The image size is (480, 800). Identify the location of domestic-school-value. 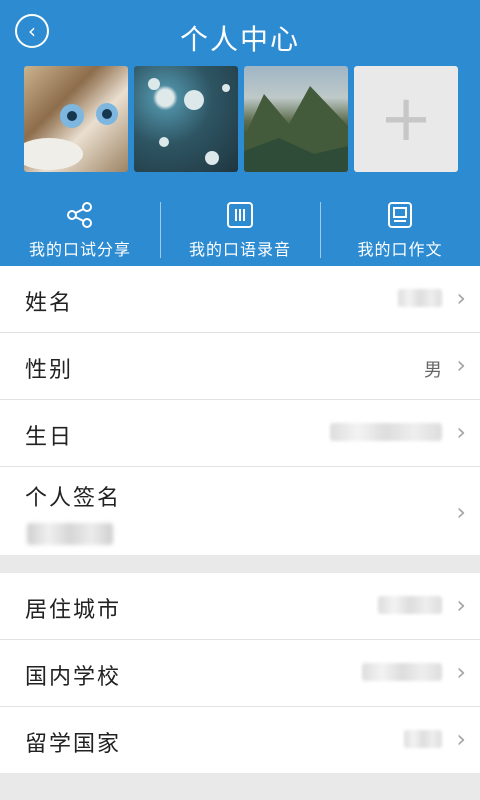
(402, 674).